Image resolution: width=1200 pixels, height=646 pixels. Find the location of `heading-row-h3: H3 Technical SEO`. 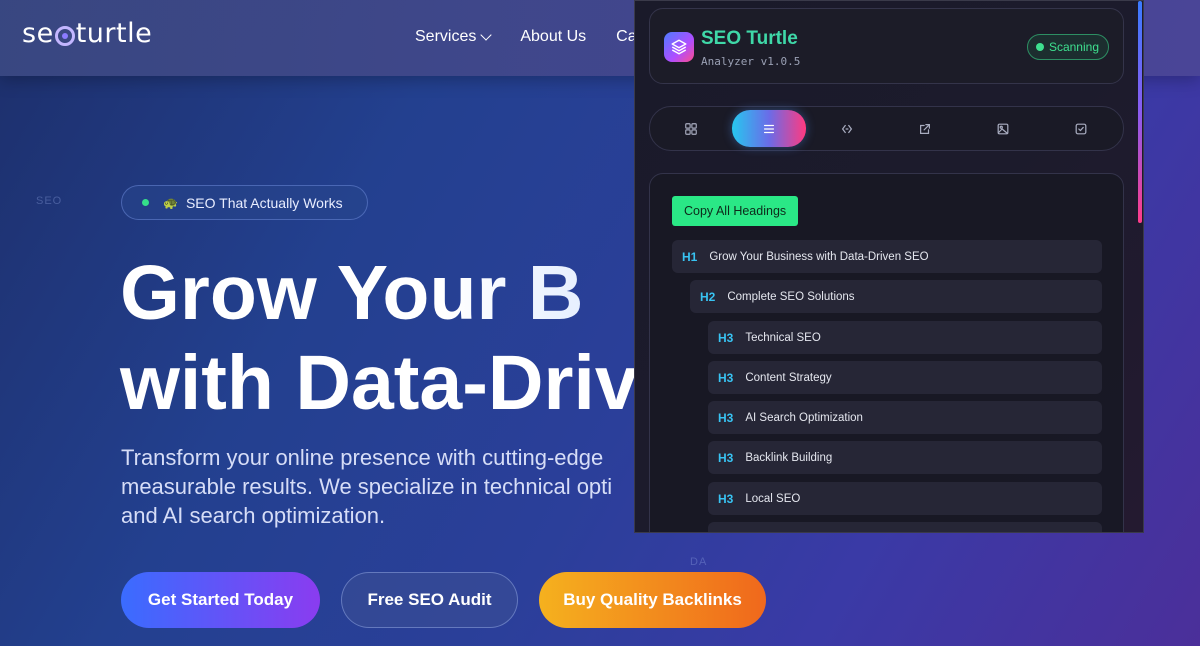

heading-row-h3: H3 Technical SEO is located at coordinates (905, 337).